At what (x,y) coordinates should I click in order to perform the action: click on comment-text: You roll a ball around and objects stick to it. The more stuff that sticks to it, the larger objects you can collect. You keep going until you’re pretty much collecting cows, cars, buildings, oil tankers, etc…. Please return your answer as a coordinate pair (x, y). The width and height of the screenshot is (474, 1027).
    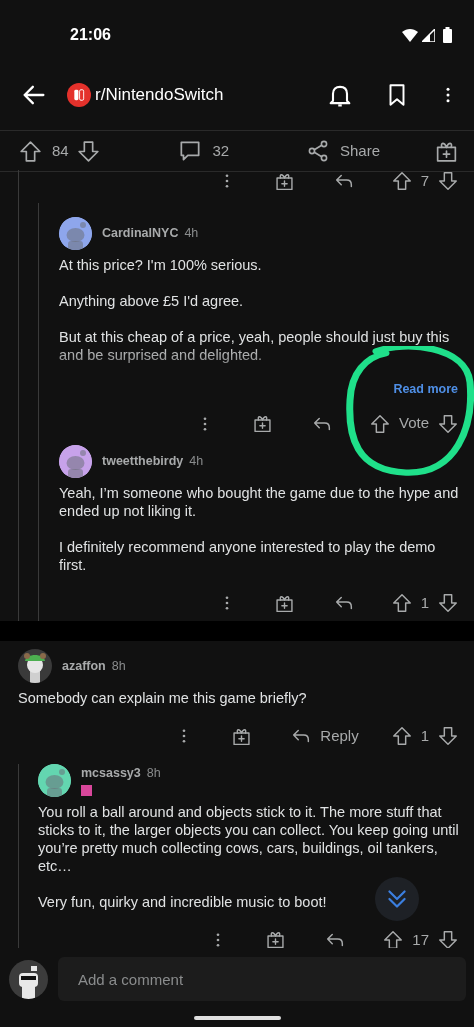
    Looking at the image, I should click on (249, 838).